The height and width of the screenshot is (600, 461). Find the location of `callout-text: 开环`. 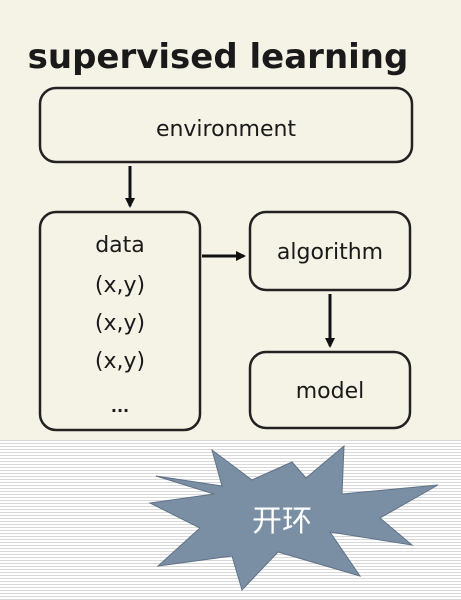

callout-text: 开环 is located at coordinates (282, 521).